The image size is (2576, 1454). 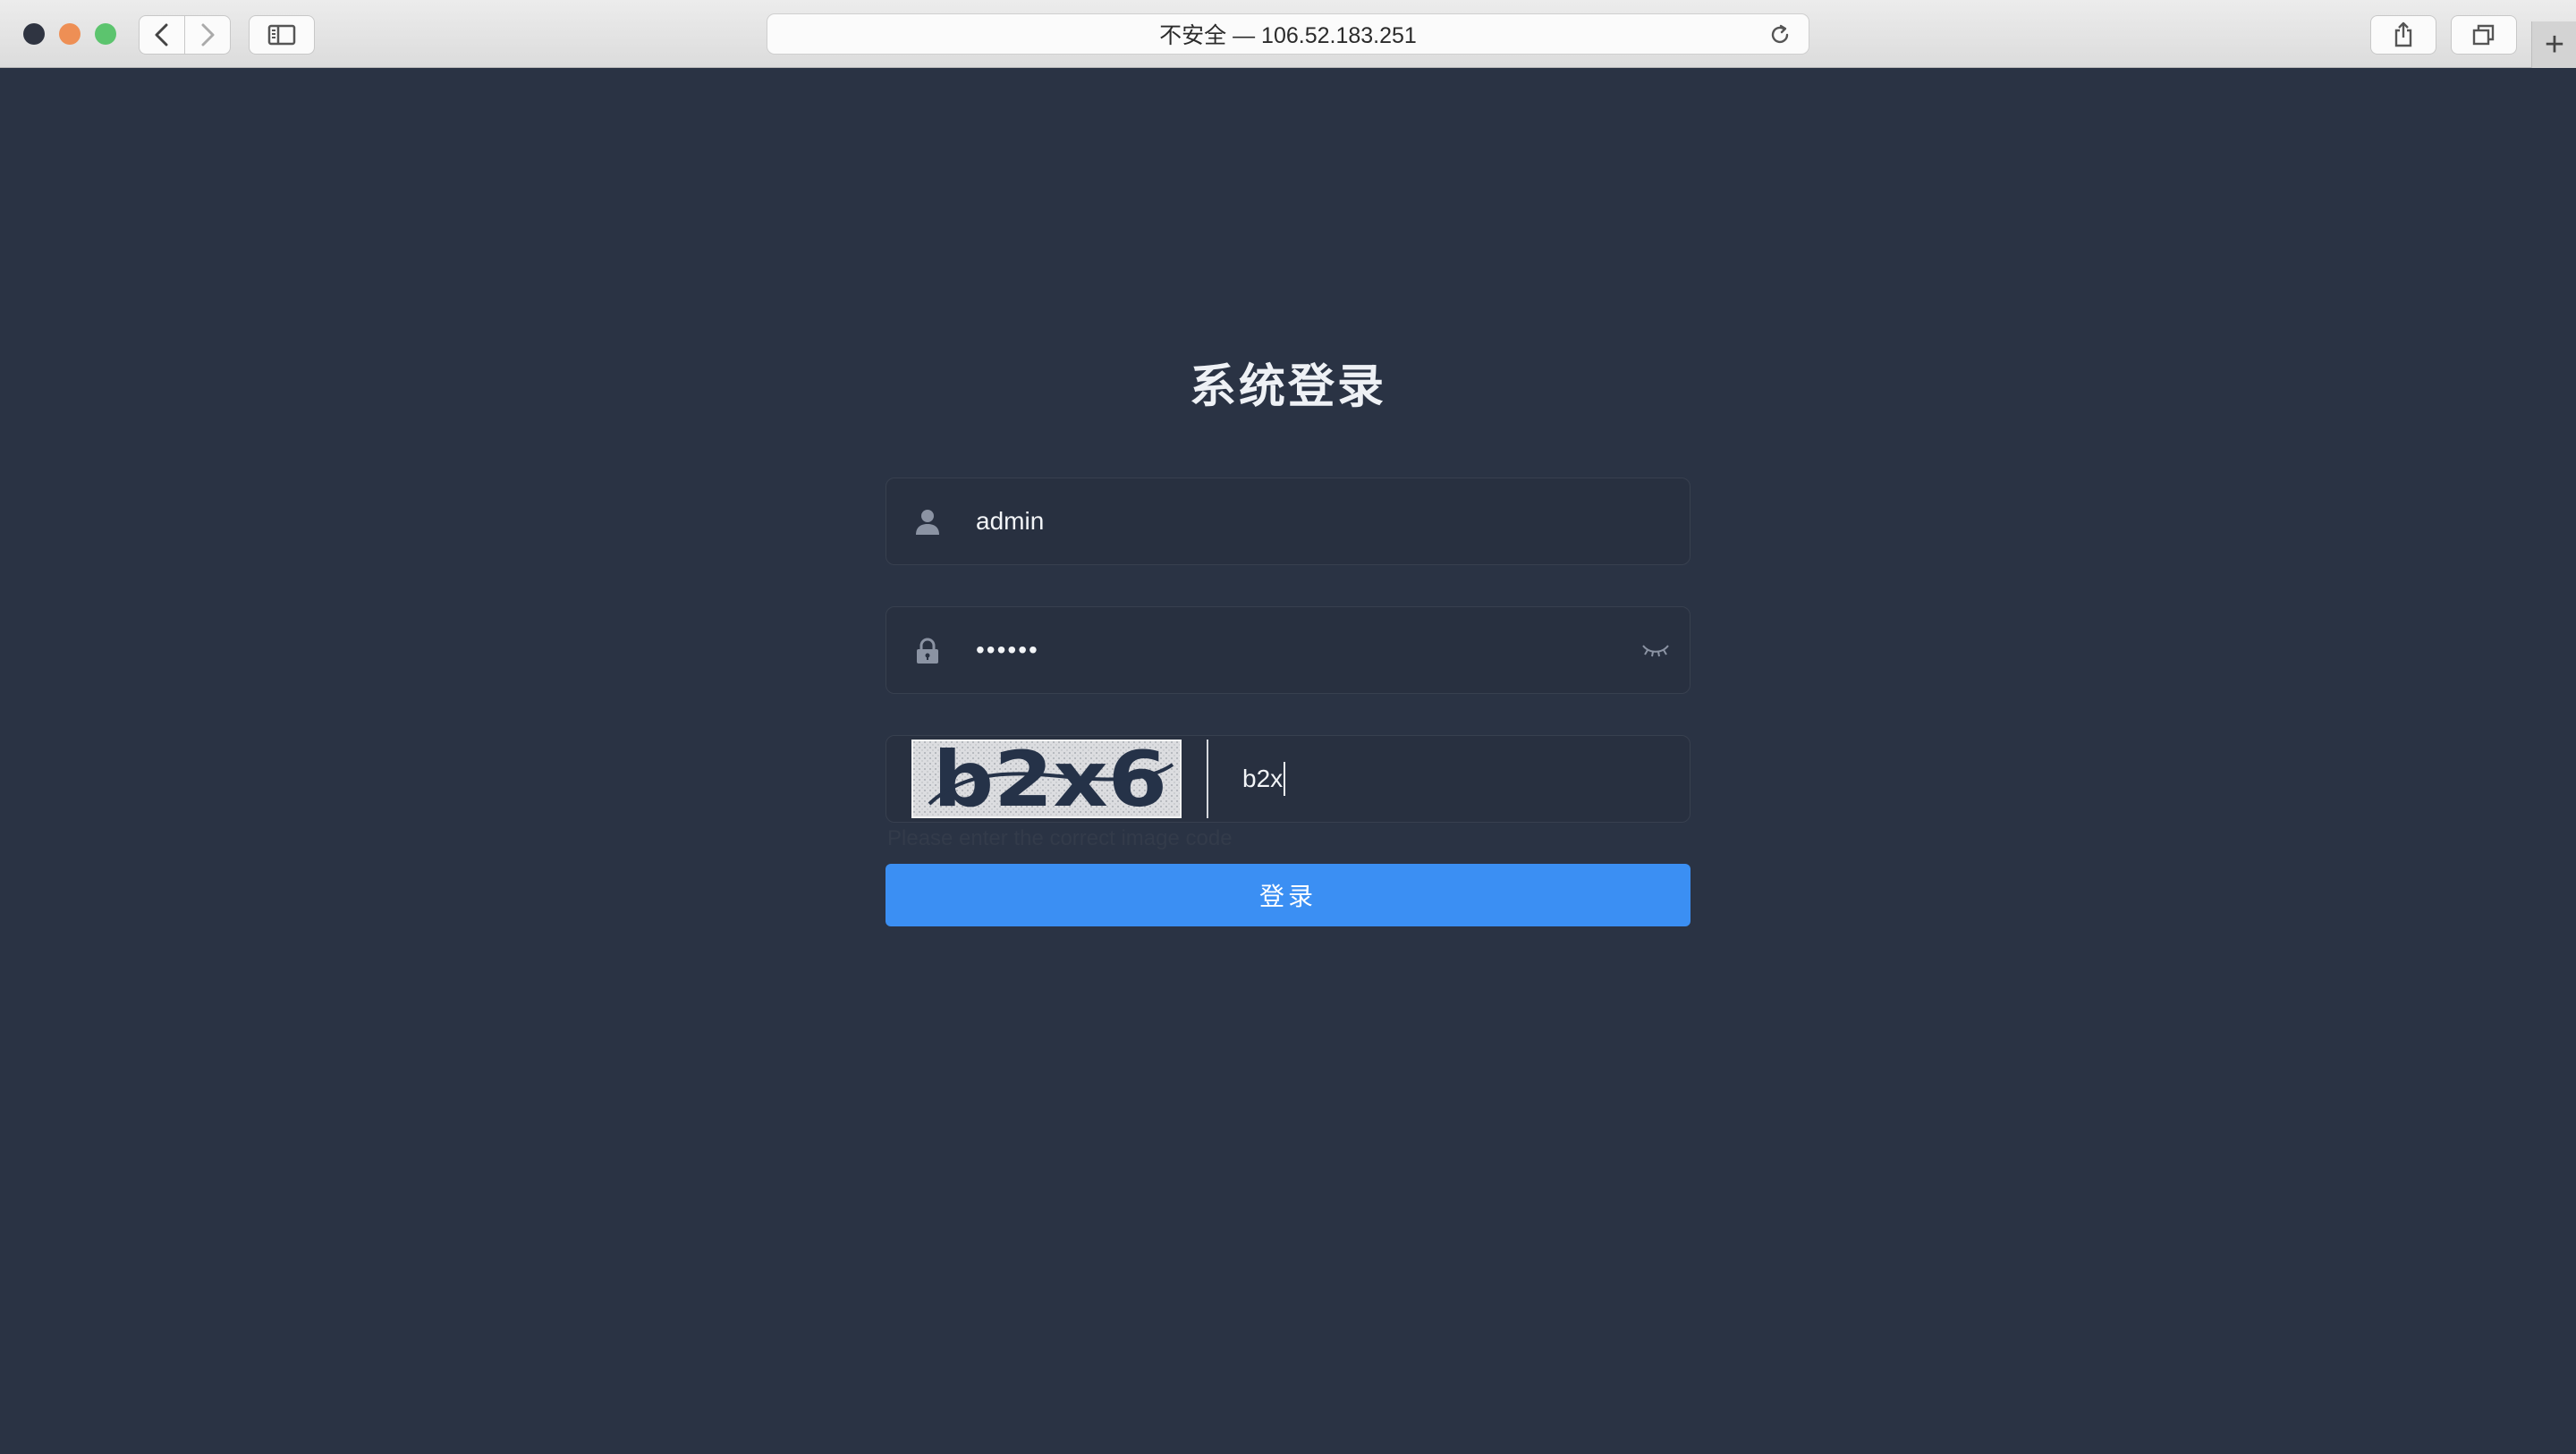 What do you see at coordinates (1010, 521) in the screenshot?
I see `username-value: admin` at bounding box center [1010, 521].